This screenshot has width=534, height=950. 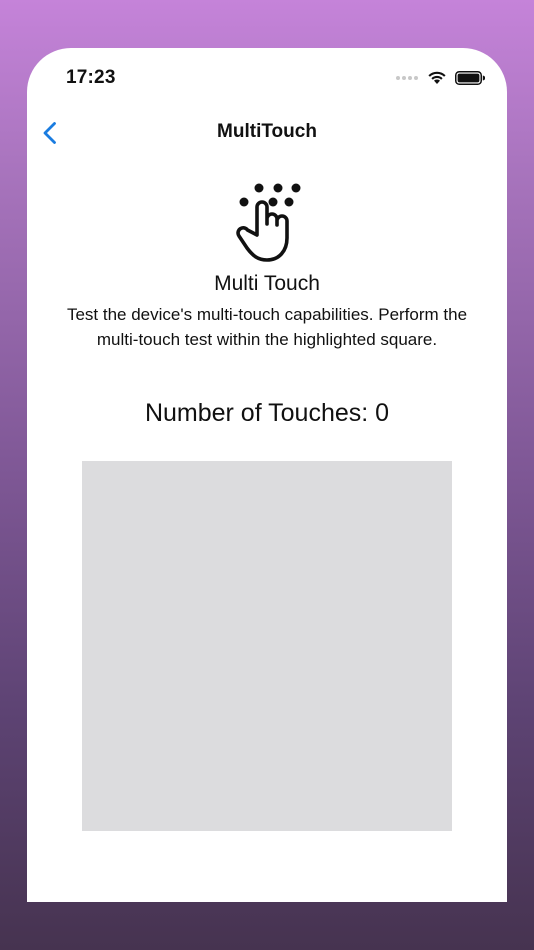 What do you see at coordinates (437, 77) in the screenshot?
I see `wifi-icon` at bounding box center [437, 77].